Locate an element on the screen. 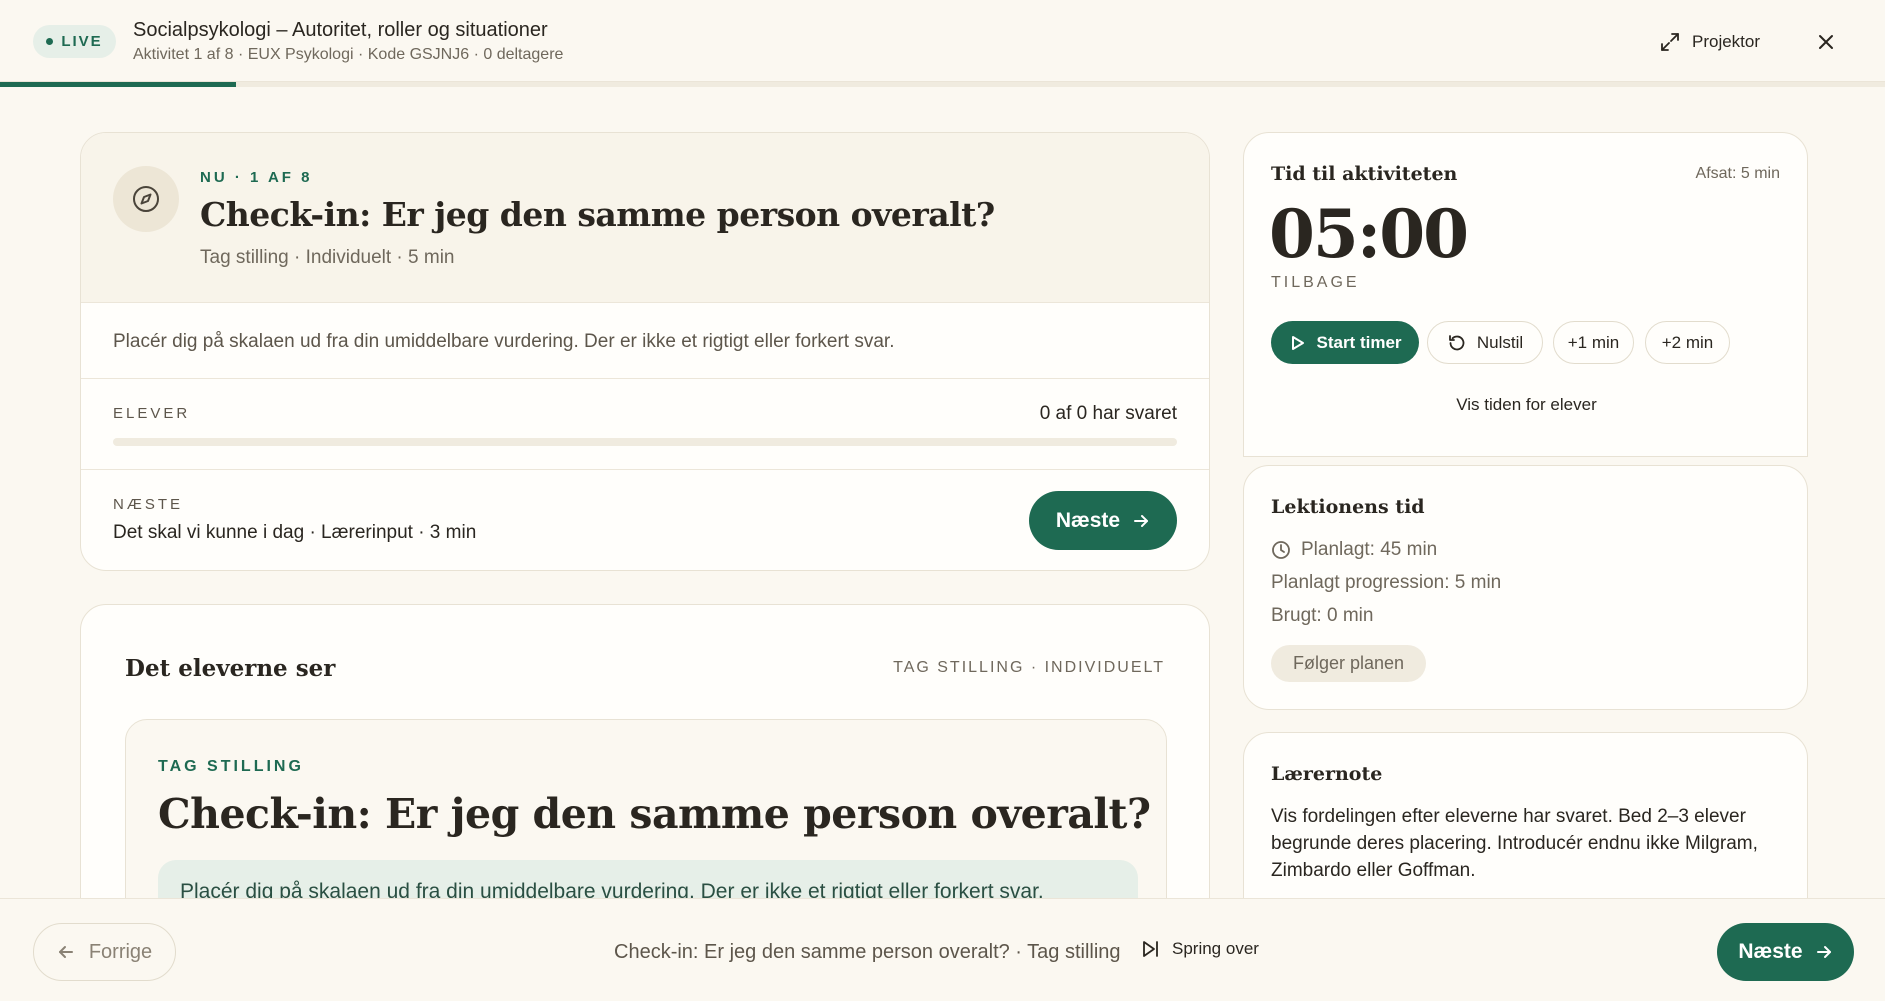  next-activity-button: Næste is located at coordinates (1103, 520).